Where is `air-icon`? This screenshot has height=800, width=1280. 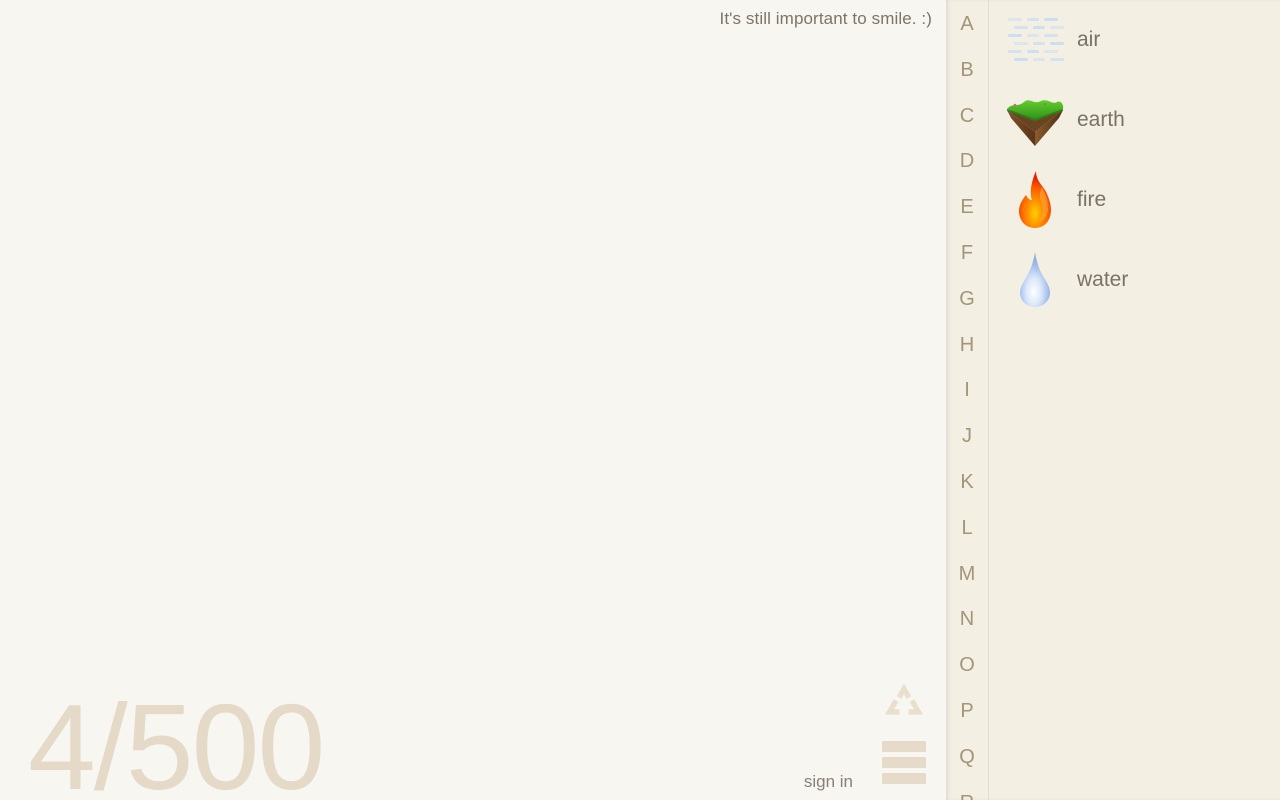 air-icon is located at coordinates (1035, 40).